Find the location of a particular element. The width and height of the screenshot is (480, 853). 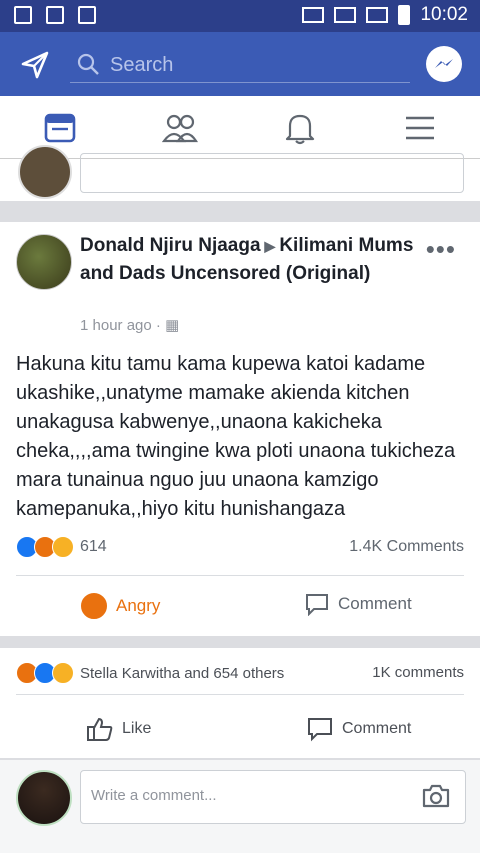

author-name: Donald Njiru Njaaga is located at coordinates (170, 245).